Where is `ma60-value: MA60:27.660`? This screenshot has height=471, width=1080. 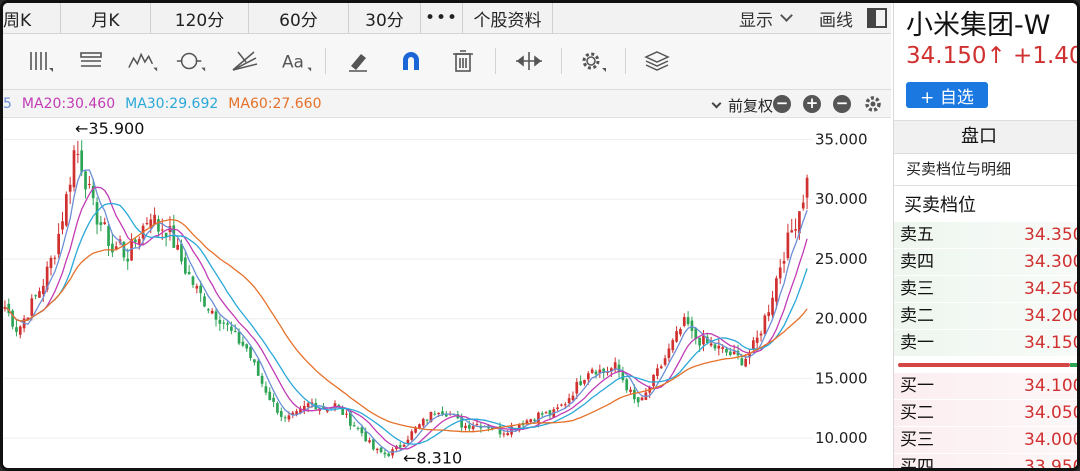
ma60-value: MA60:27.660 is located at coordinates (275, 103).